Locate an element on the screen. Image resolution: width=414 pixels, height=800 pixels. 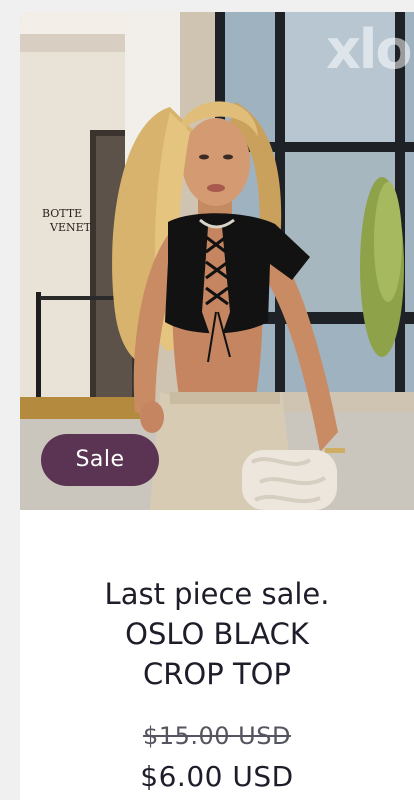
product-title-line3: CROP TOP is located at coordinates (217, 674).